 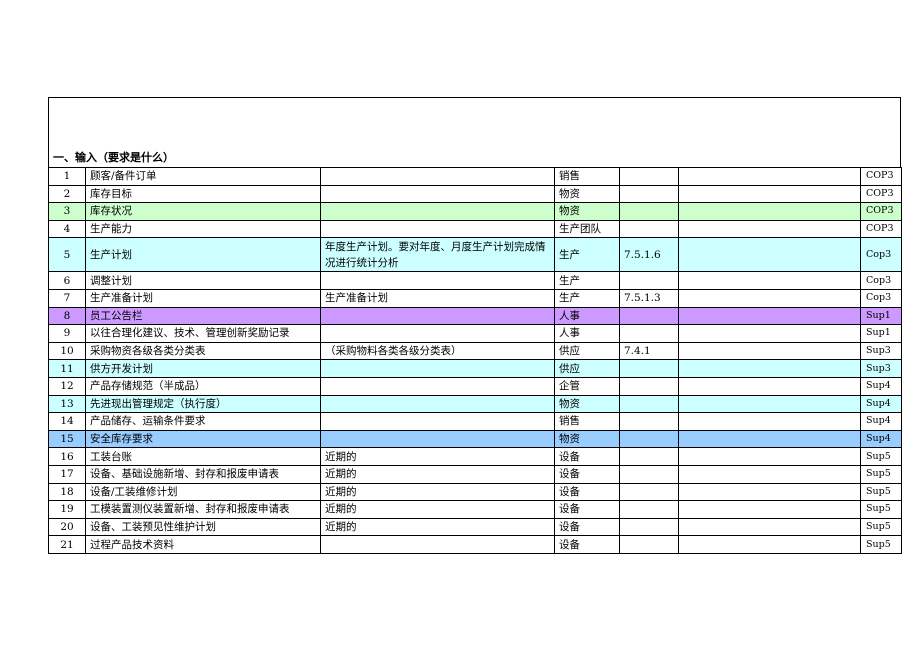 I want to click on row-number: 7, so click(x=67, y=298).